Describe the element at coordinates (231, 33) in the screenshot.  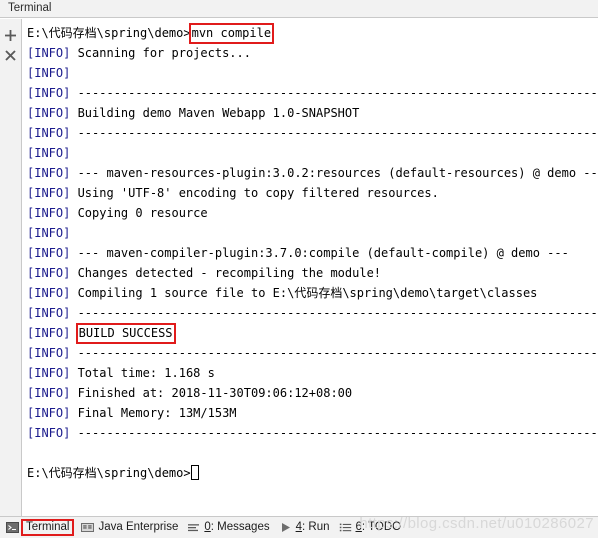
I see `highlighted-command: mvn compile` at that location.